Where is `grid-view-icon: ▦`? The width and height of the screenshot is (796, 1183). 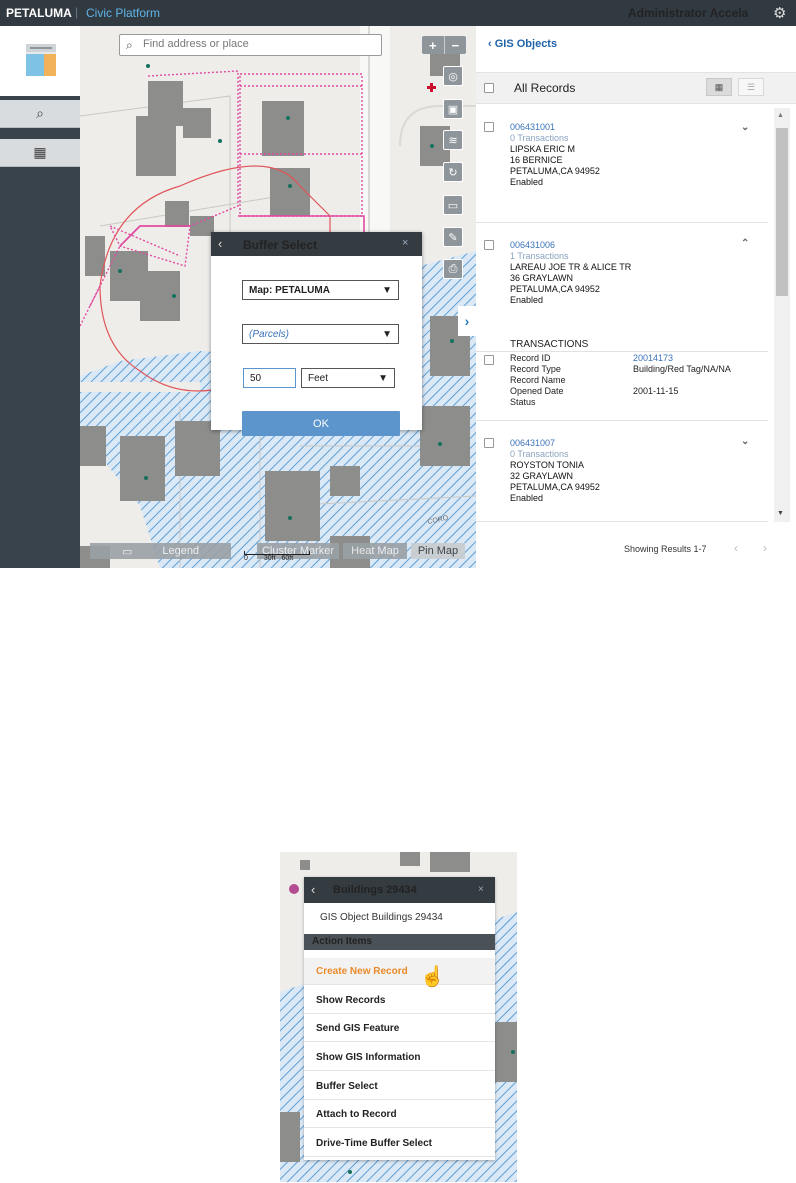 grid-view-icon: ▦ is located at coordinates (719, 87).